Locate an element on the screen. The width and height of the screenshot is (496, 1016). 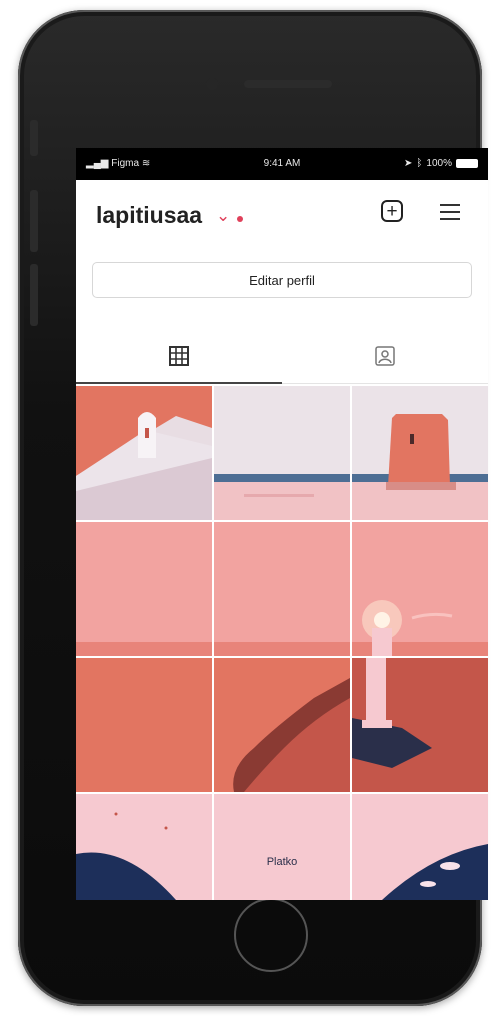
home-button is located at coordinates (271, 935).